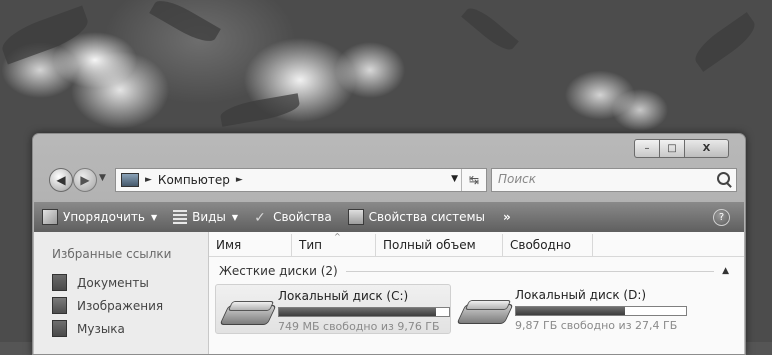 Image resolution: width=772 pixels, height=355 pixels. Describe the element at coordinates (260, 218) in the screenshot. I see `checkmark-icon: ✓` at that location.